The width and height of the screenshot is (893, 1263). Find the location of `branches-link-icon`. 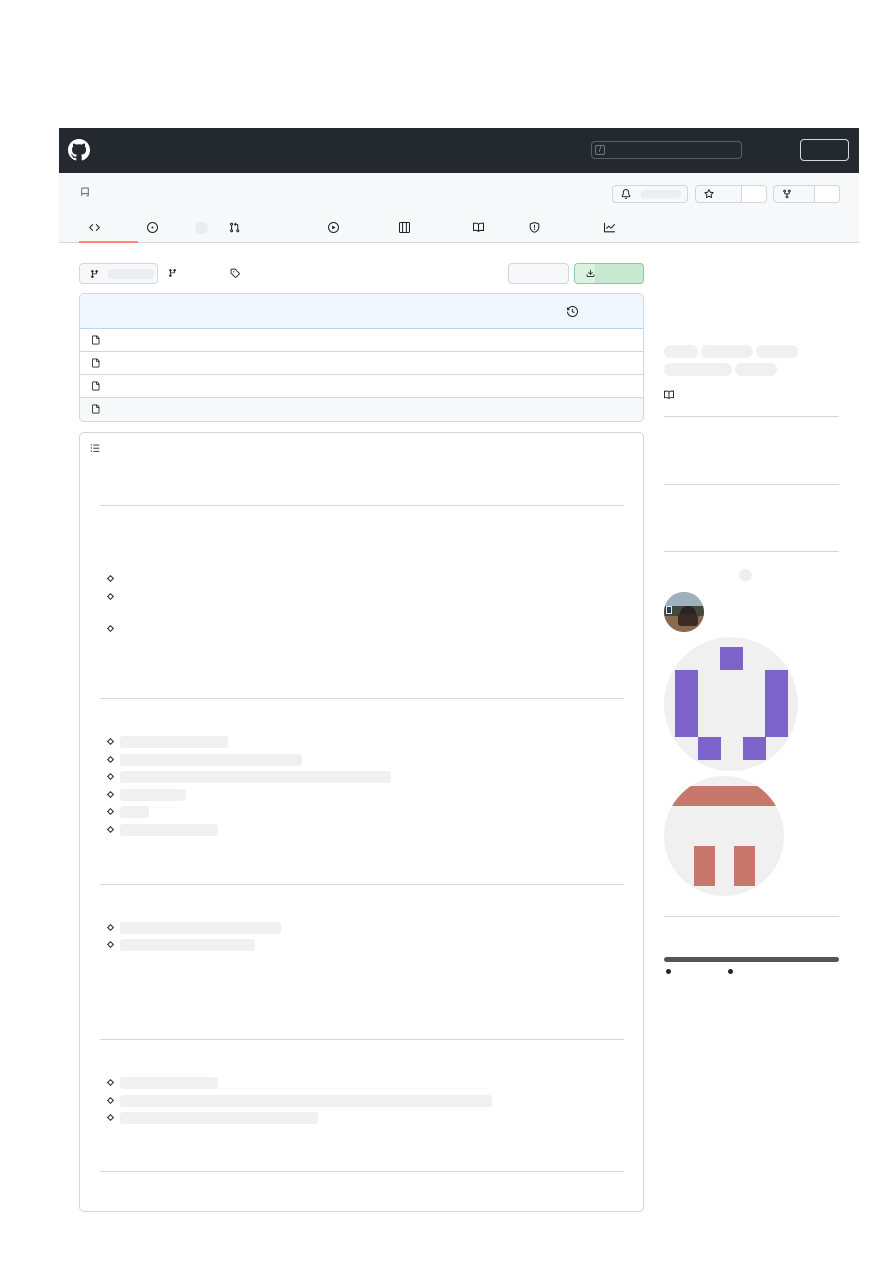

branches-link-icon is located at coordinates (172, 273).